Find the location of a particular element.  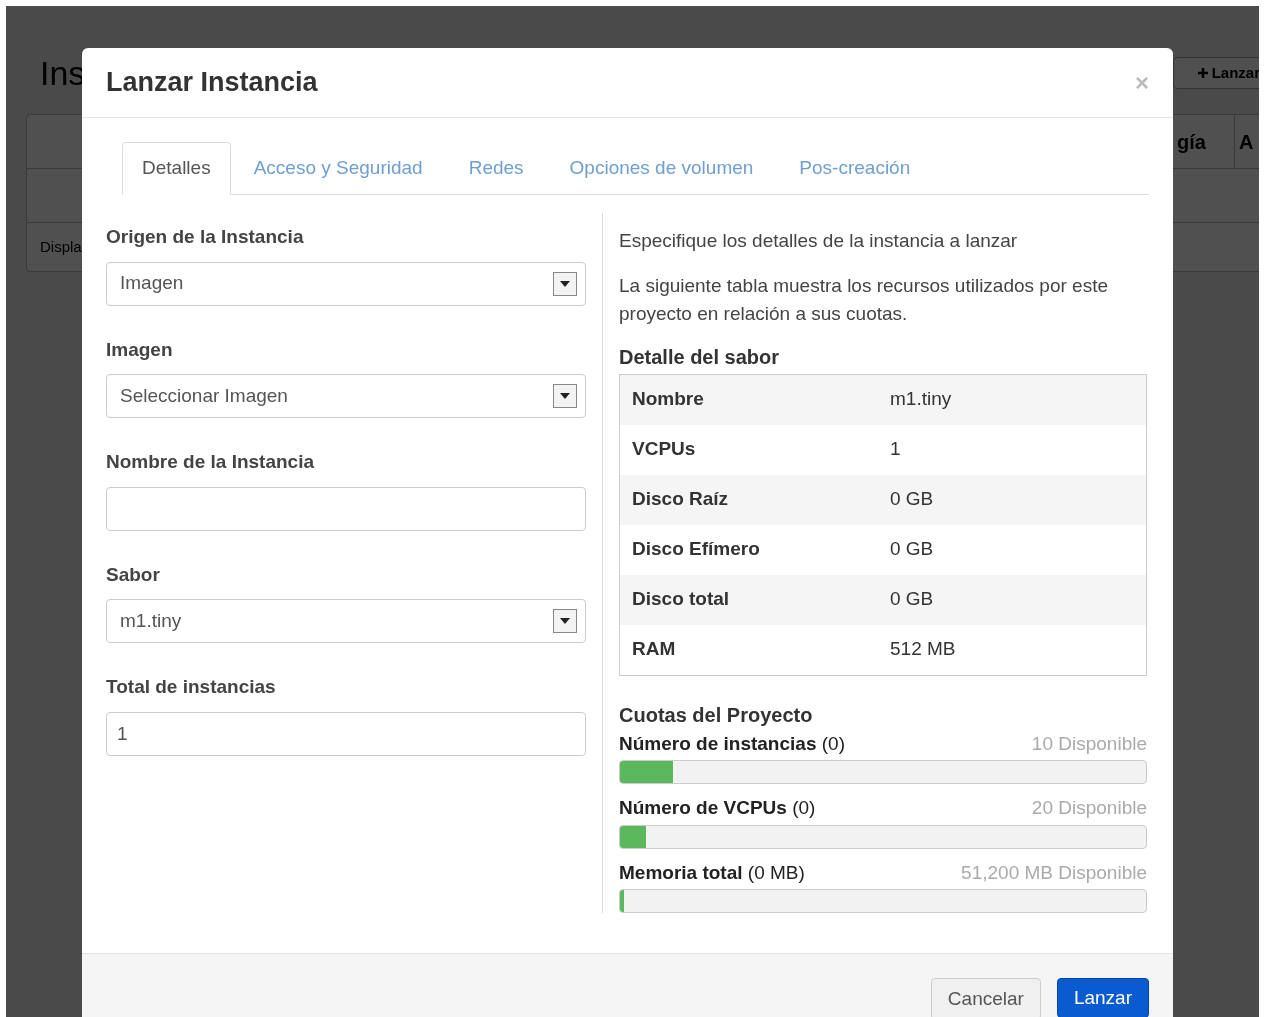

table-cell-text: Displa is located at coordinates (61, 246).